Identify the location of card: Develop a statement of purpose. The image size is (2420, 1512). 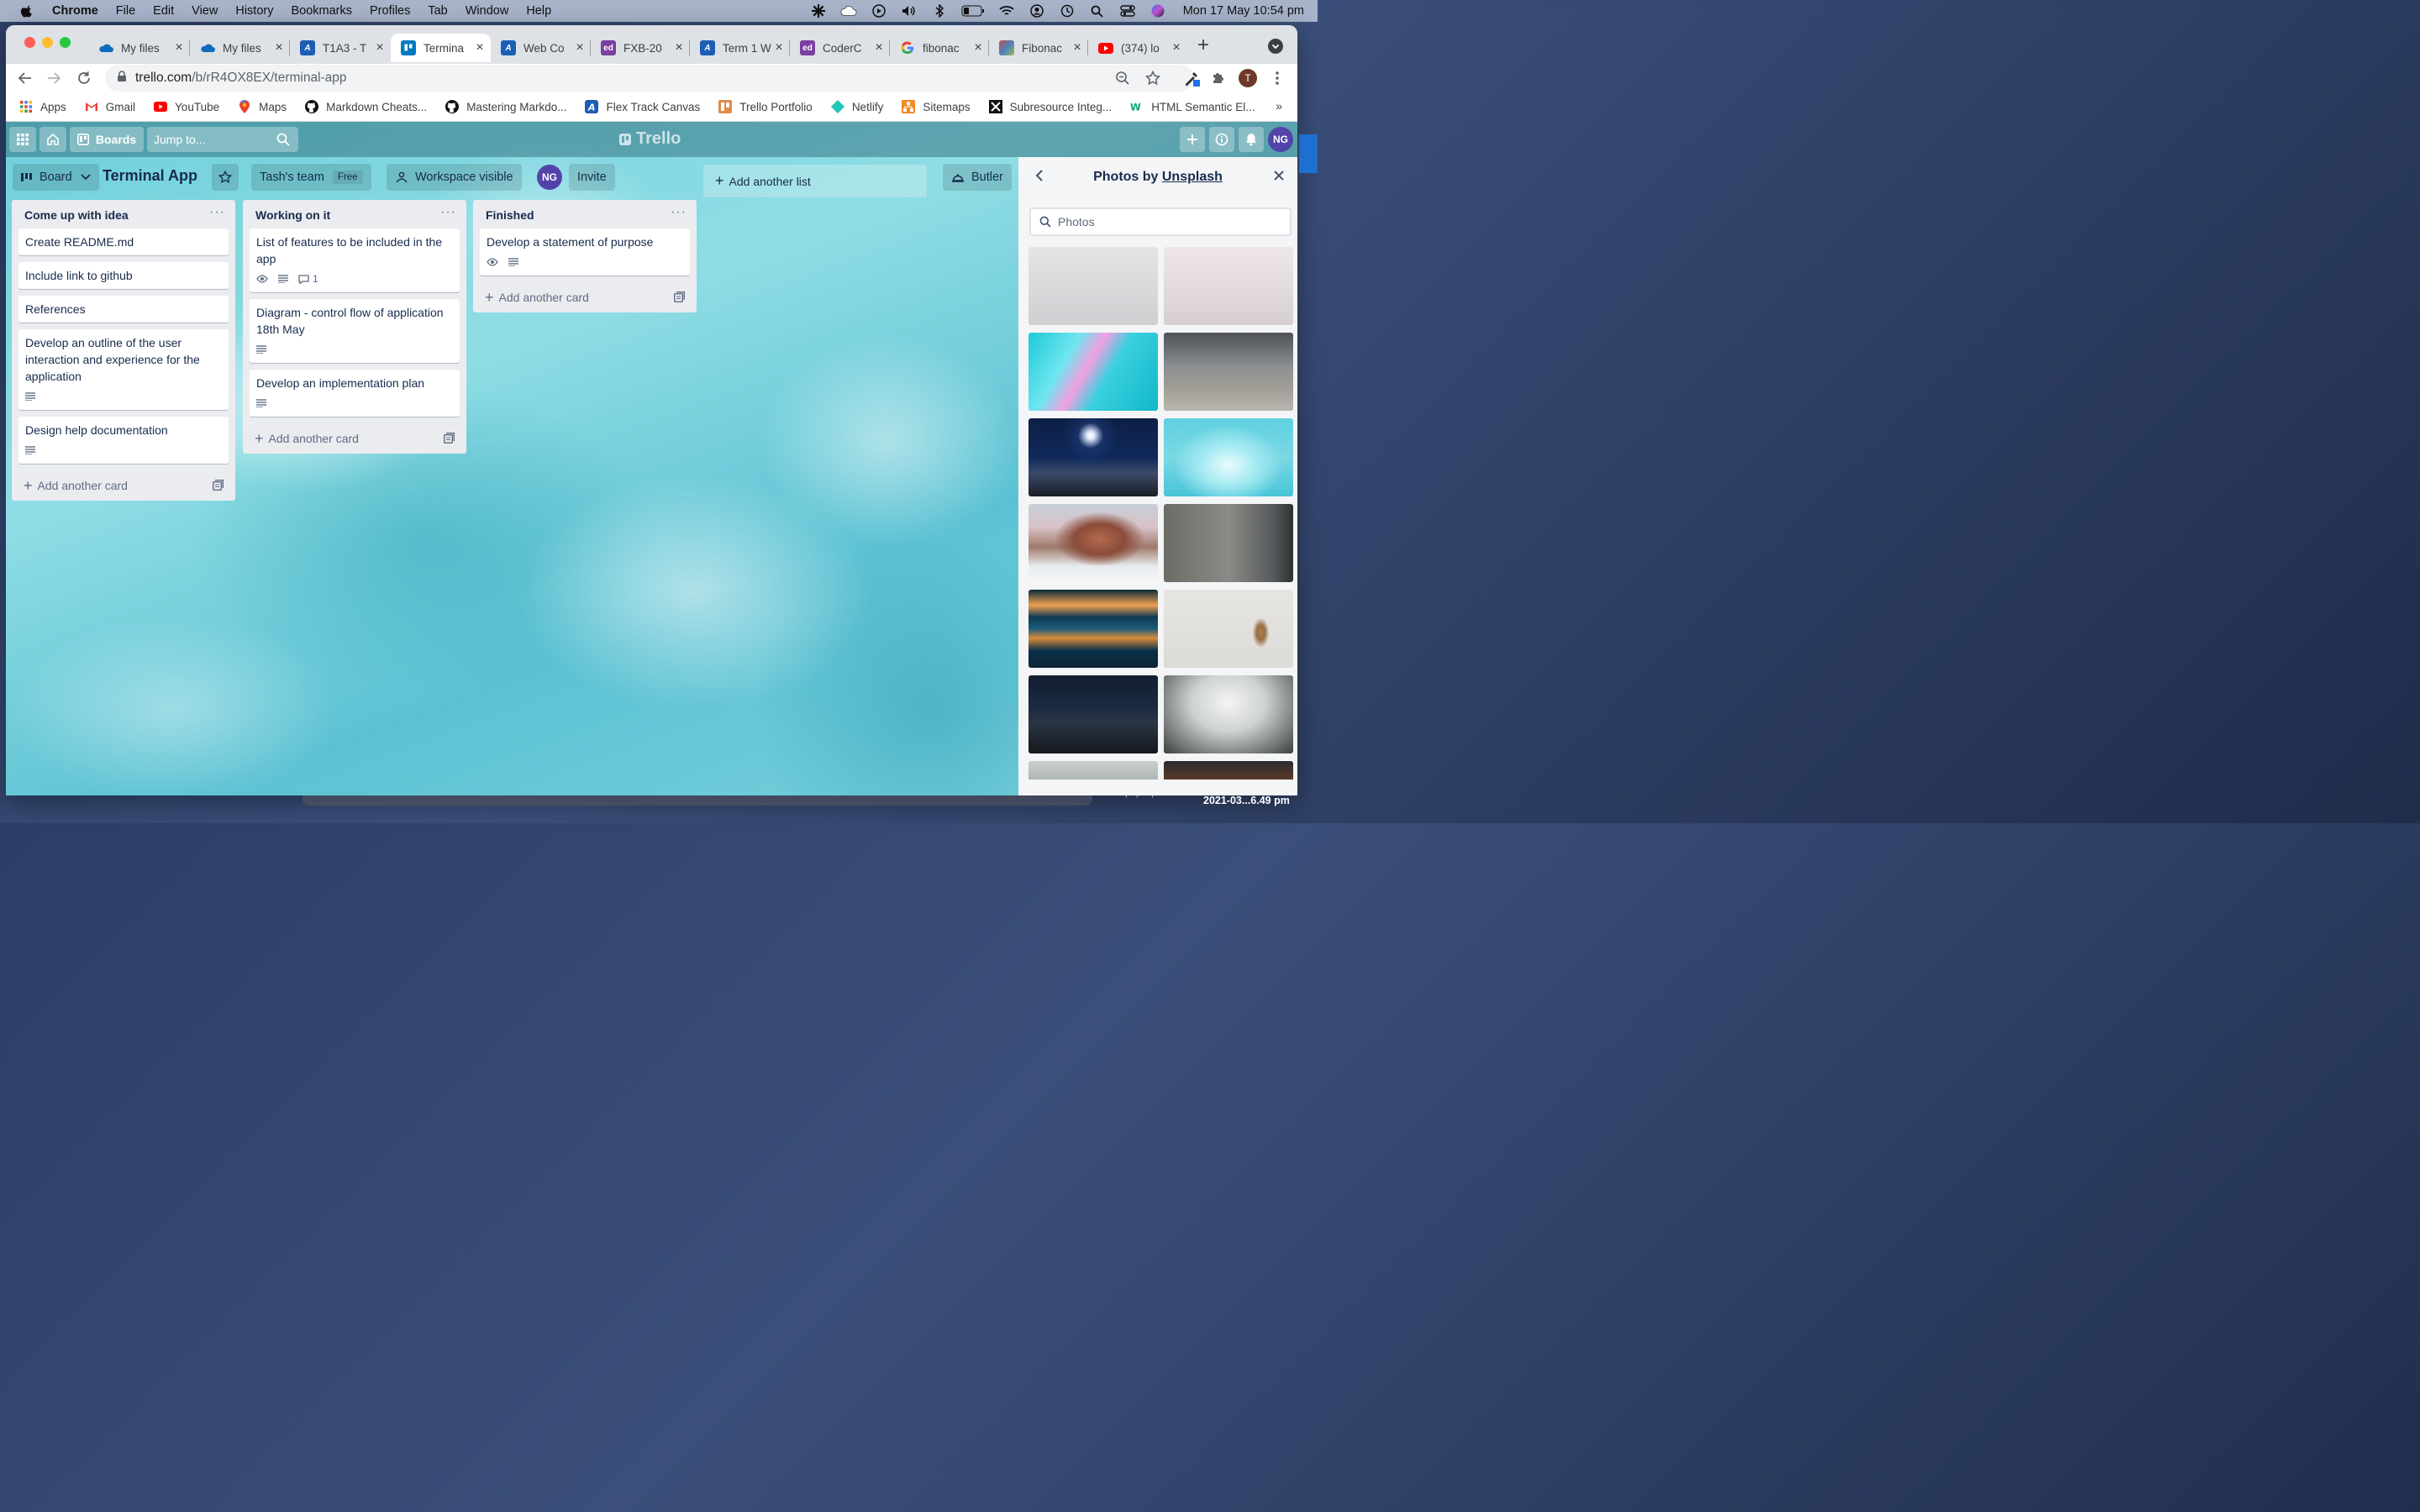
(585, 252).